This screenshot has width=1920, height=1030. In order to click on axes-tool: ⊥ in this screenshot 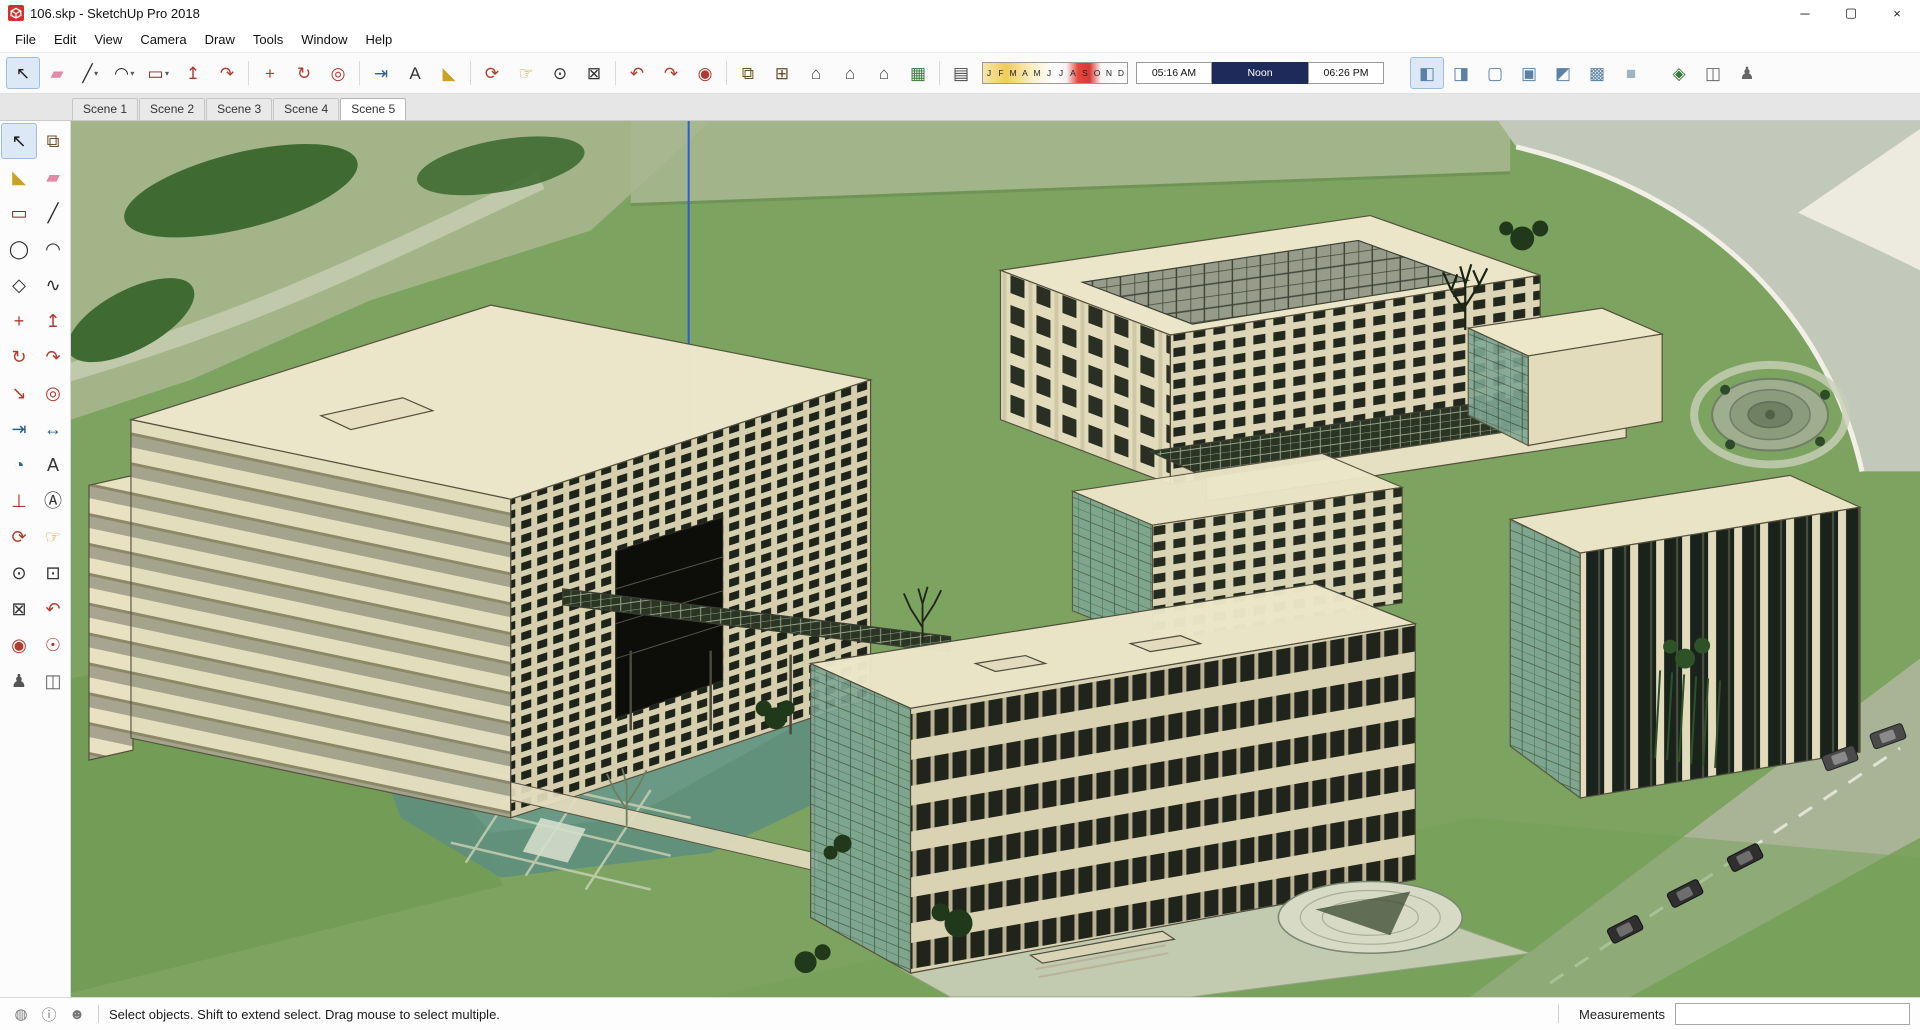, I will do `click(19, 501)`.